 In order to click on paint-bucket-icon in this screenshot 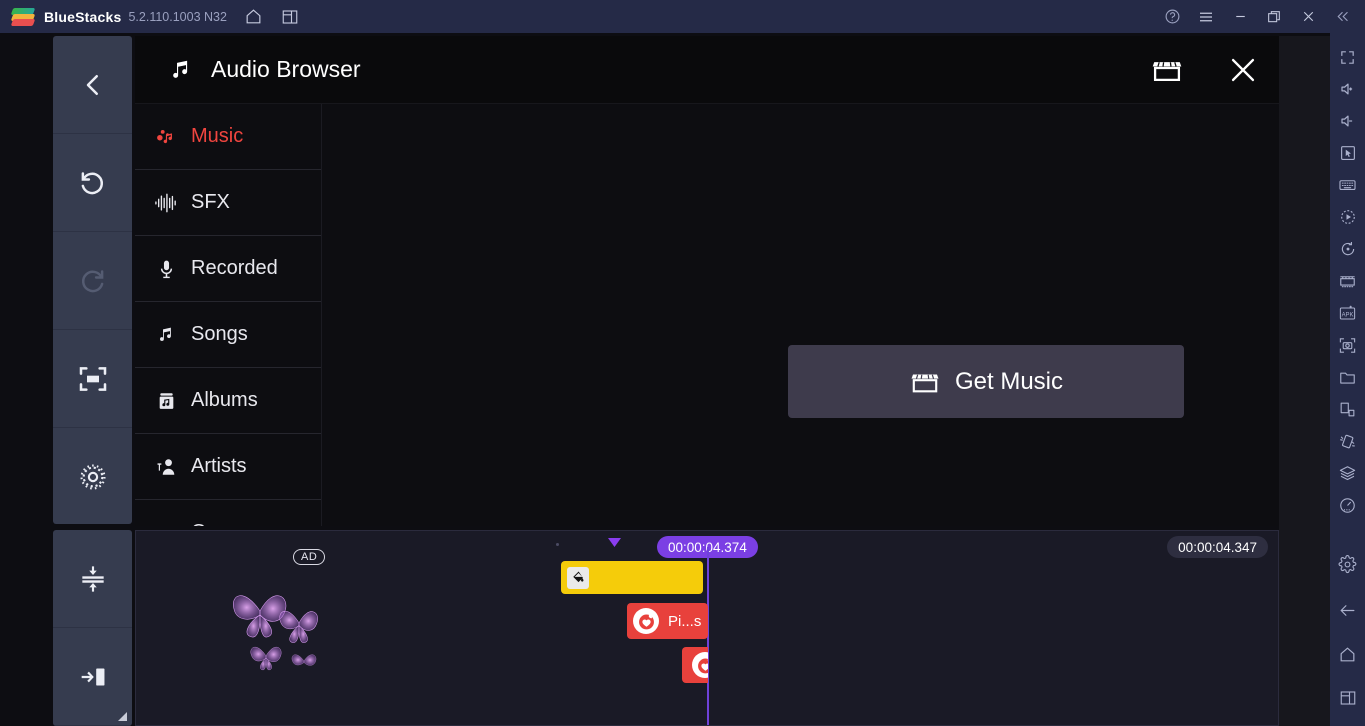, I will do `click(578, 577)`.